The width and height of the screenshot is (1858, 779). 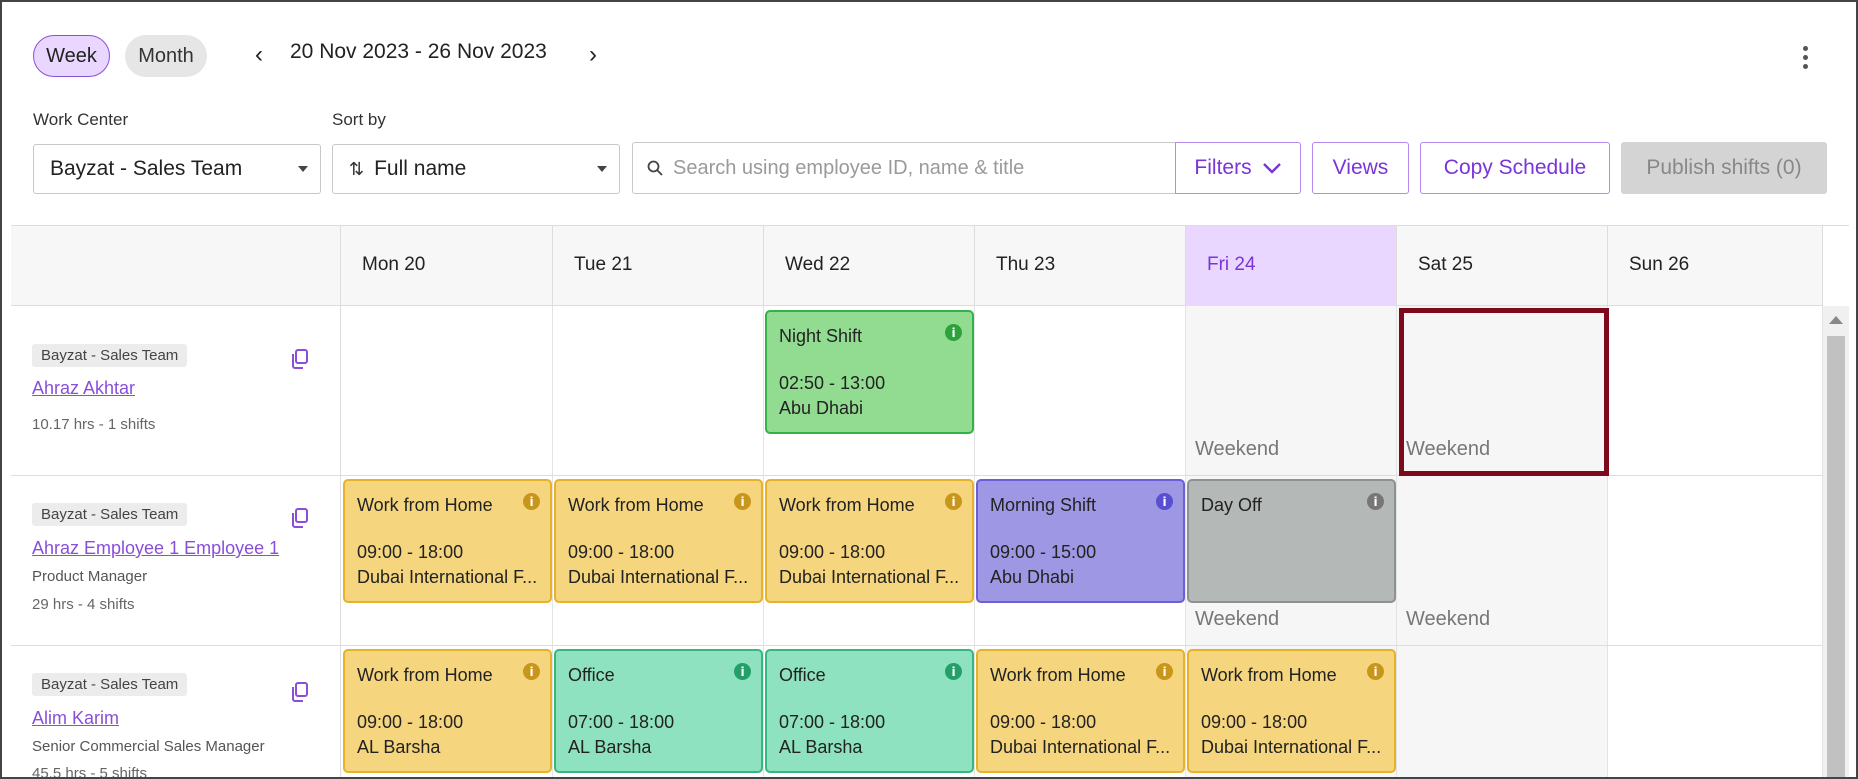 What do you see at coordinates (1223, 167) in the screenshot?
I see `filters-label: Filters` at bounding box center [1223, 167].